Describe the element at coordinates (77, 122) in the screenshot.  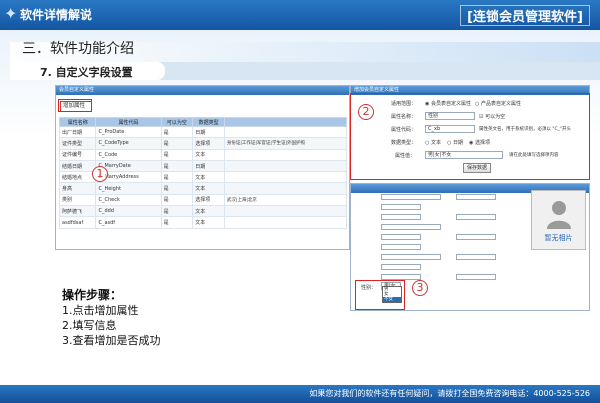
I see `column-header: 属性名称` at that location.